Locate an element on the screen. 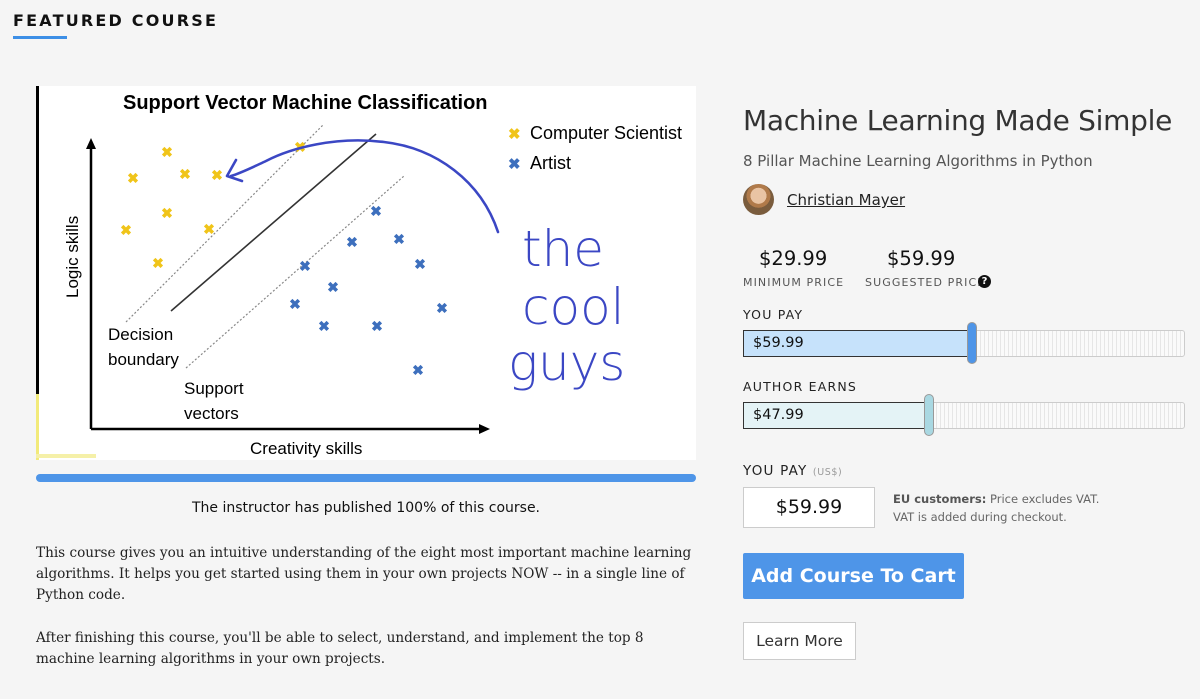 This screenshot has height=699, width=1200. legend-label-artist: Artist is located at coordinates (550, 163).